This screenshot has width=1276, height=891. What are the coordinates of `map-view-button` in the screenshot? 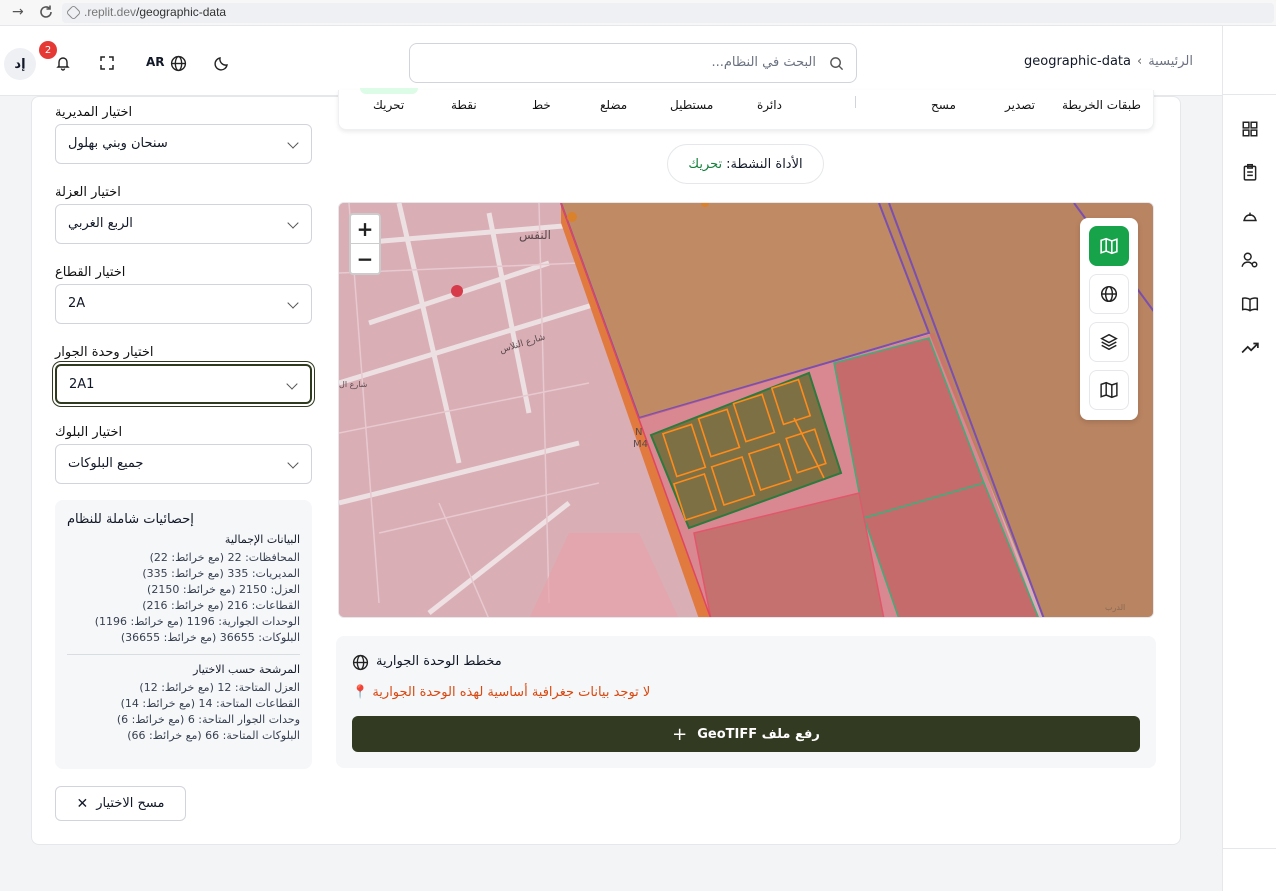 It's located at (1109, 246).